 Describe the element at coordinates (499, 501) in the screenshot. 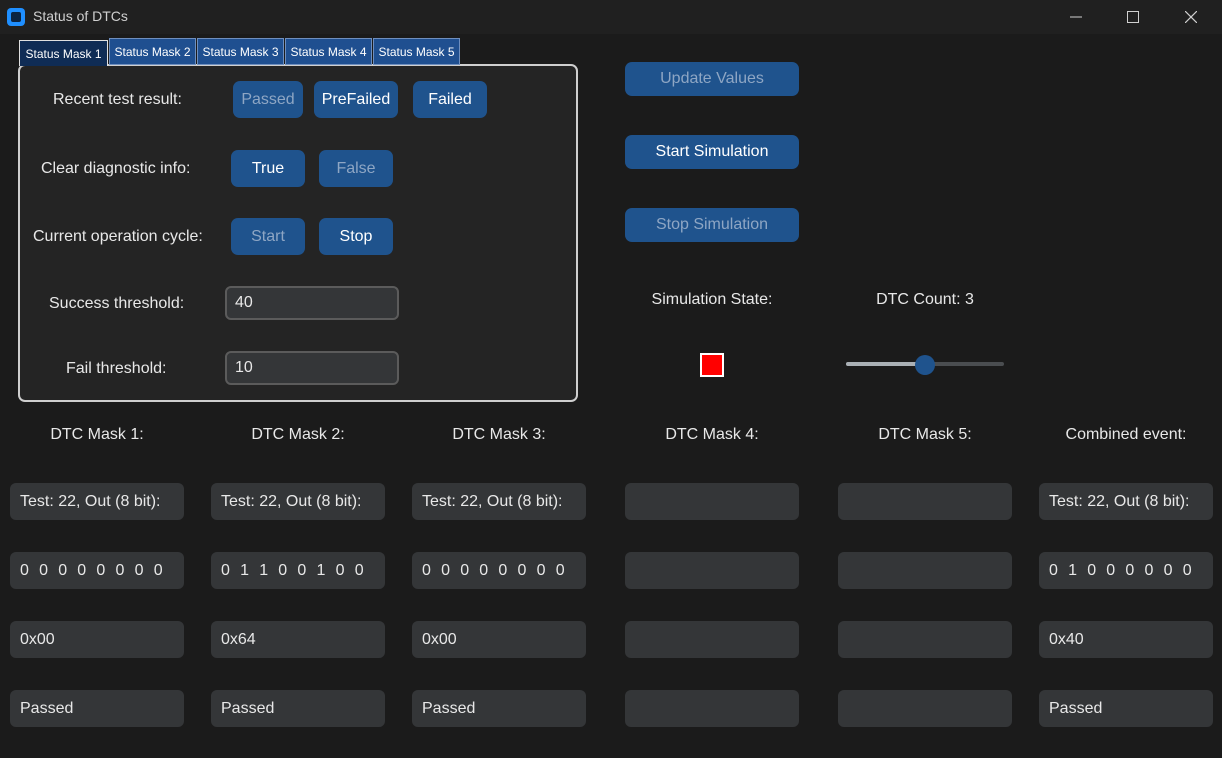

I see `dtc-mask-3-test-field: Test: 22, Out (8 bit):` at that location.